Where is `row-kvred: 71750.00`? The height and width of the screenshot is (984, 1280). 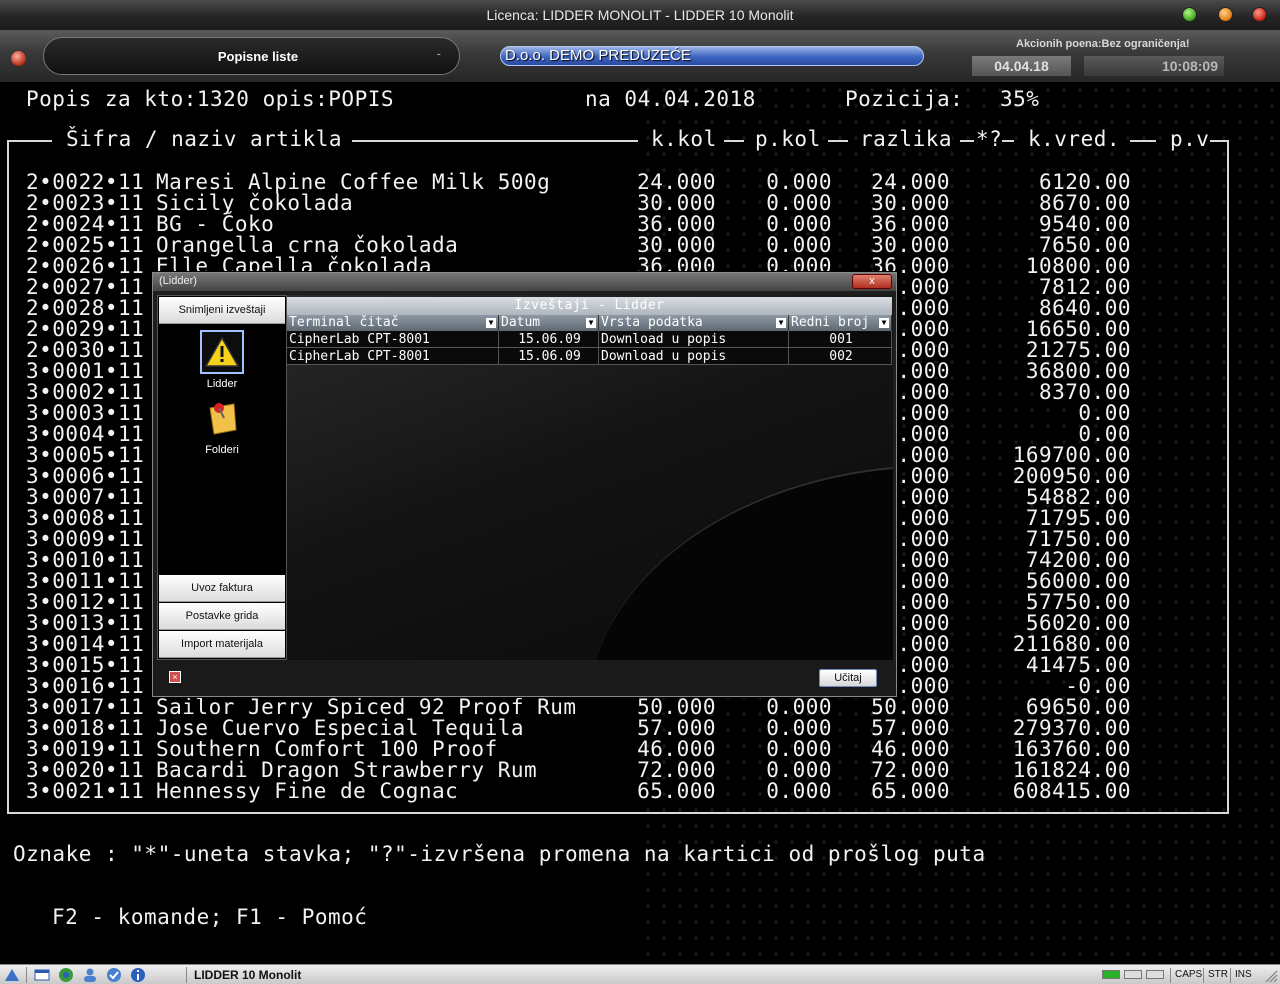 row-kvred: 71750.00 is located at coordinates (1078, 539).